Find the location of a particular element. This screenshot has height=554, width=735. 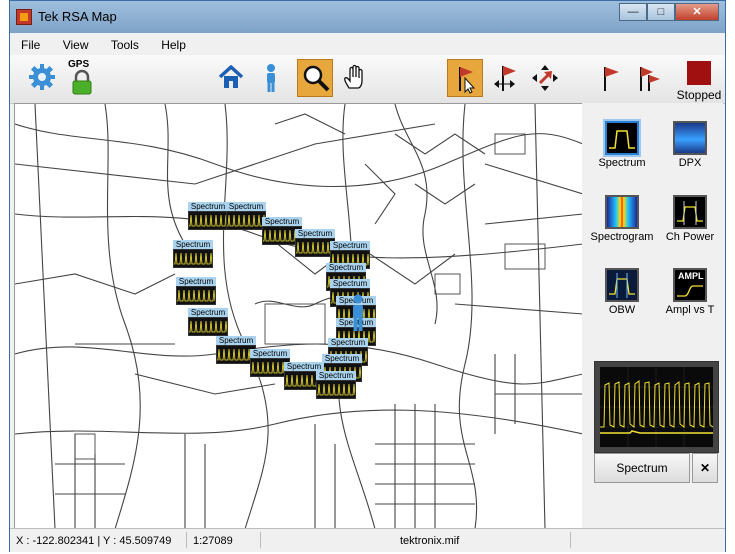

gear-icon is located at coordinates (42, 77).